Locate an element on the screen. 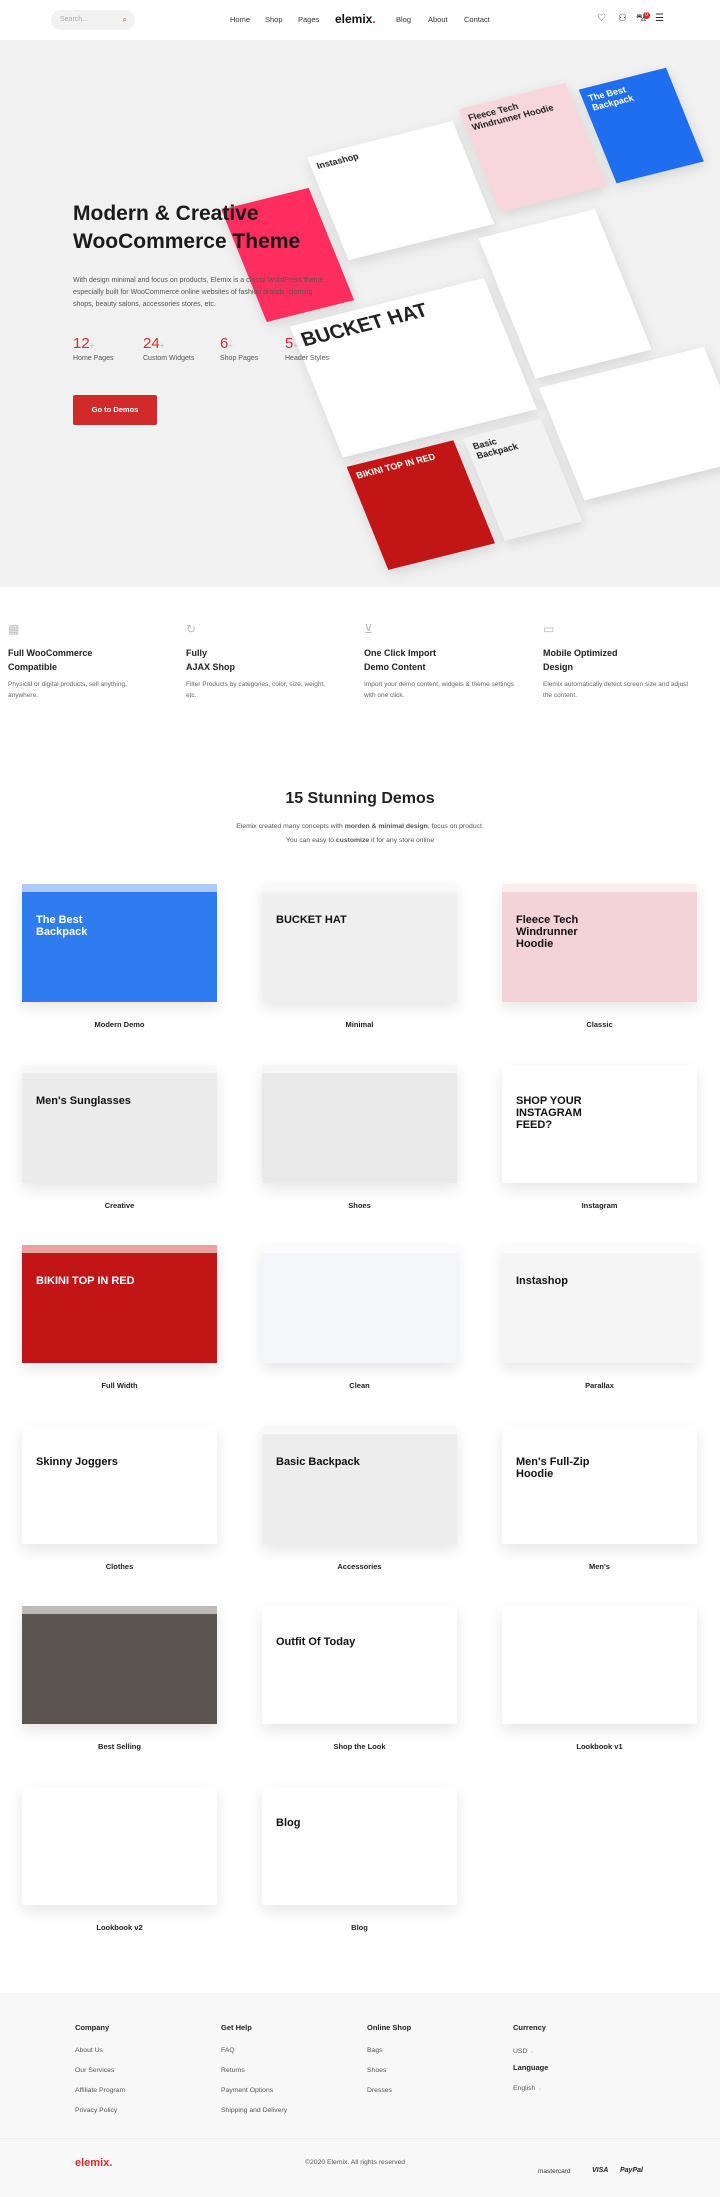 This screenshot has width=720, height=2197. footer-link: Returns is located at coordinates (254, 2070).